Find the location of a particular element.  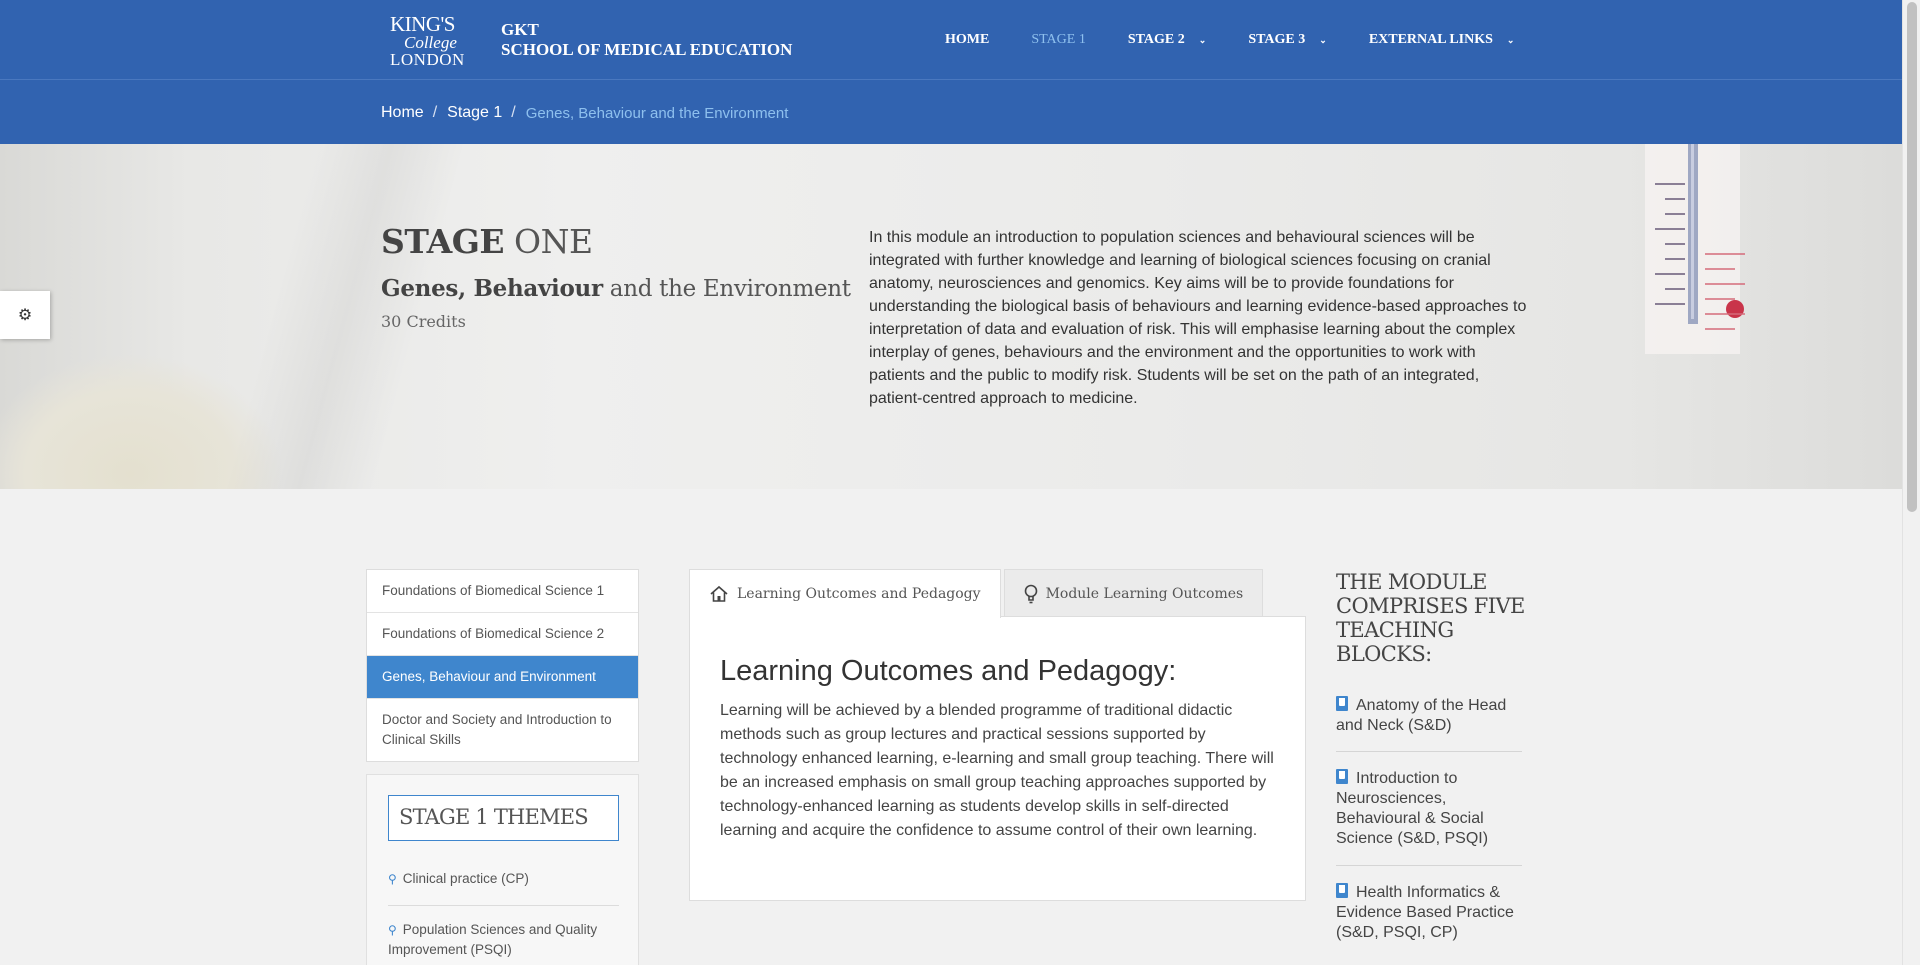

teaching-block-label: Anatomy of the Head and Neck (S&D) is located at coordinates (1421, 715).